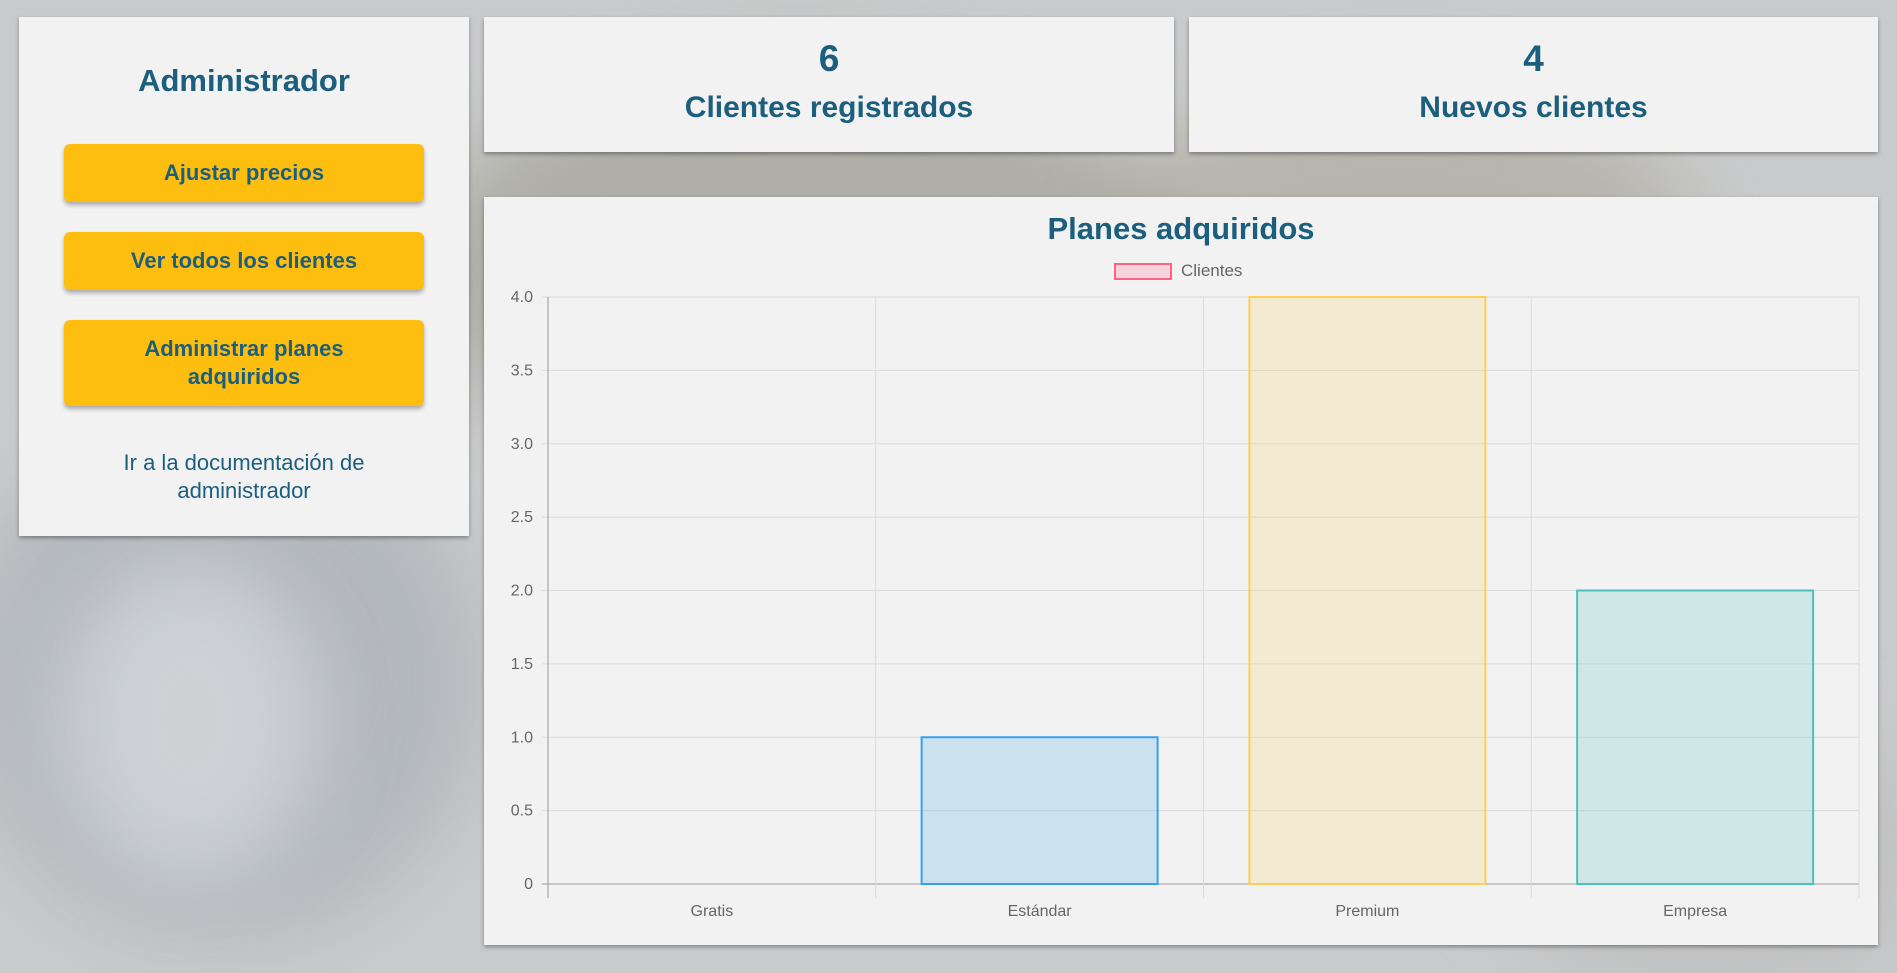 The width and height of the screenshot is (1897, 973). What do you see at coordinates (829, 84) in the screenshot?
I see `stat-card-registered-clients: 6 Clientes registrados` at bounding box center [829, 84].